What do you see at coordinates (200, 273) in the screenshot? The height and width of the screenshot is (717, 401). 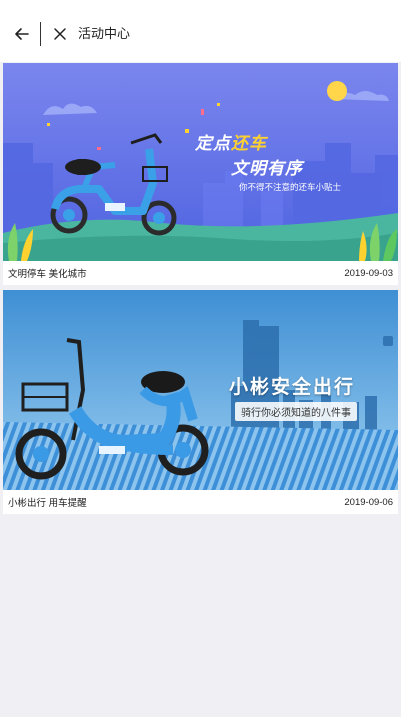 I see `activity-caption-row: 文明停车 美化城市 2019-09-03` at bounding box center [200, 273].